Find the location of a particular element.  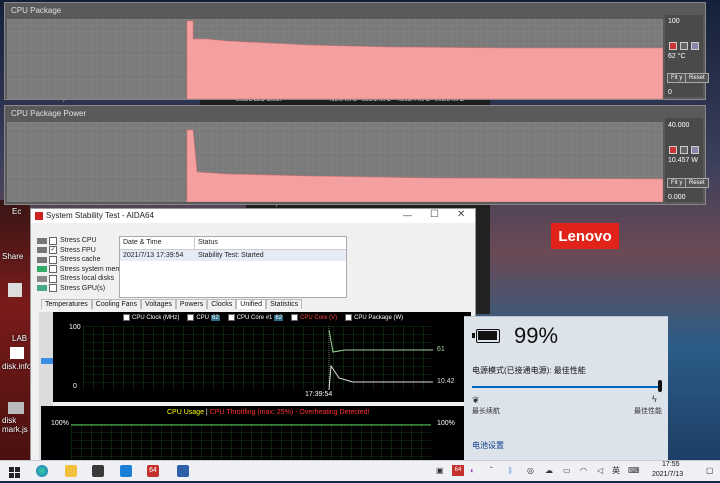

stress-cpu-option: Stress CPU is located at coordinates (79, 241).